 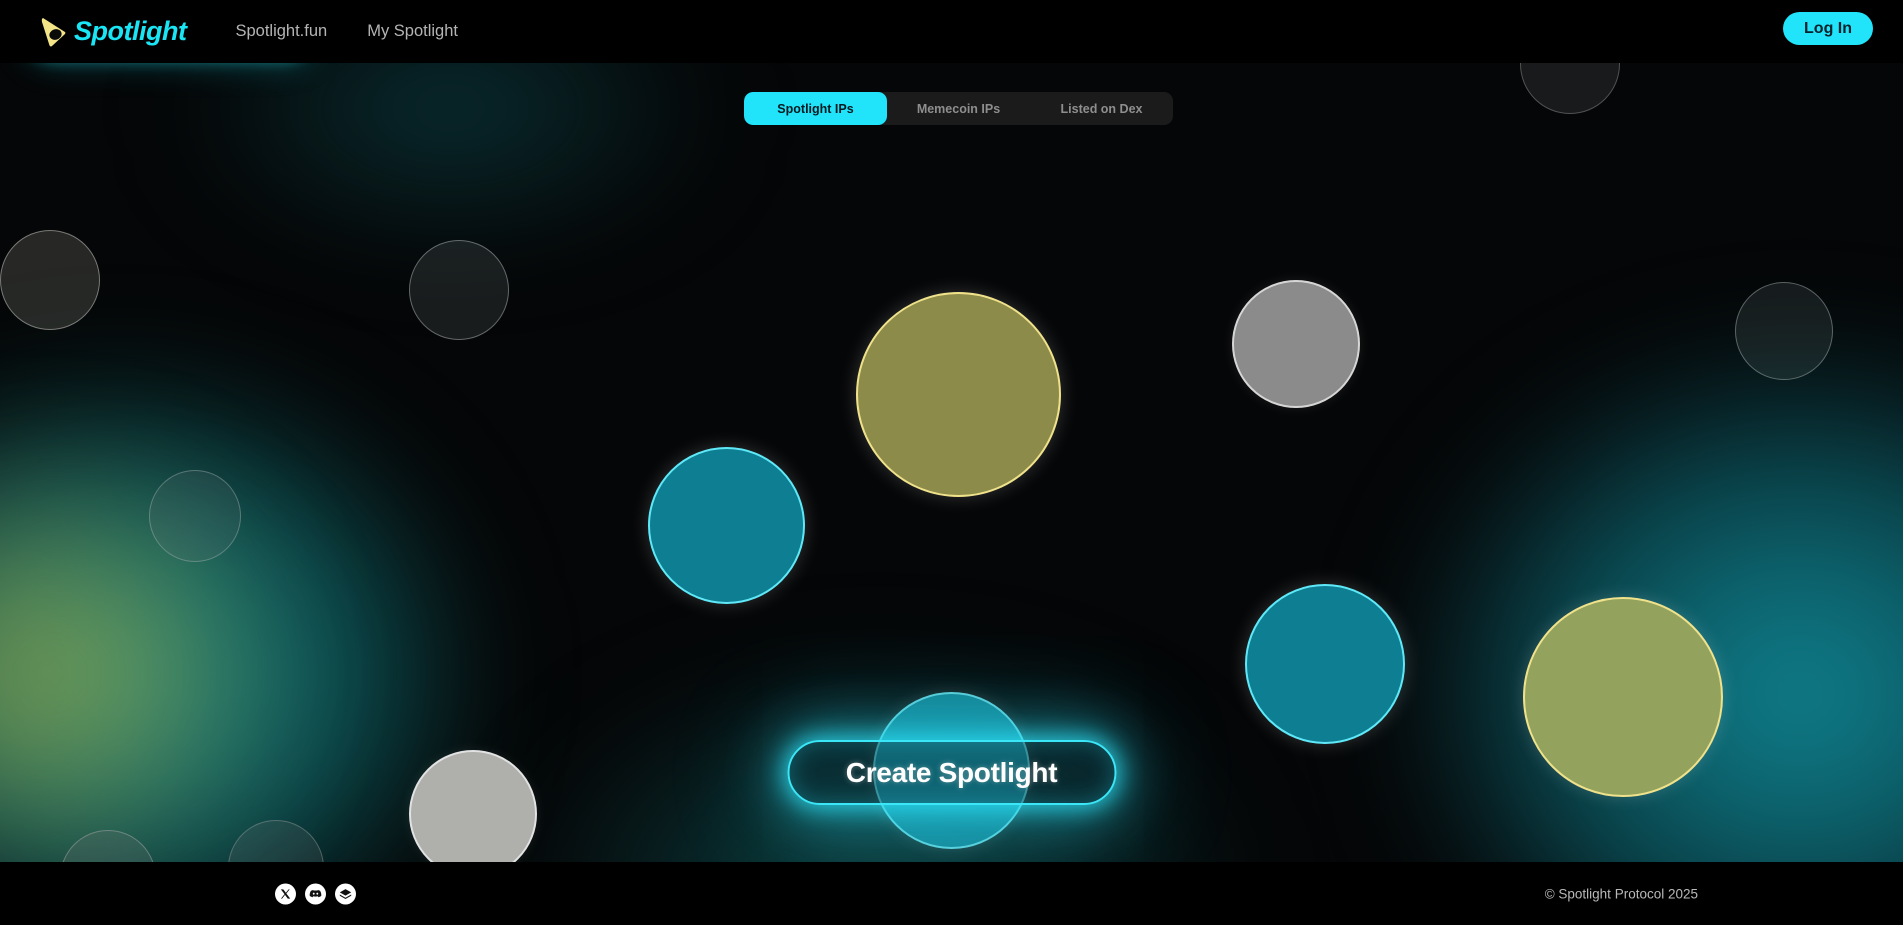 I want to click on filter-tabs: Spotlight IPs Memecoin IPs Listed on Dex, so click(x=958, y=108).